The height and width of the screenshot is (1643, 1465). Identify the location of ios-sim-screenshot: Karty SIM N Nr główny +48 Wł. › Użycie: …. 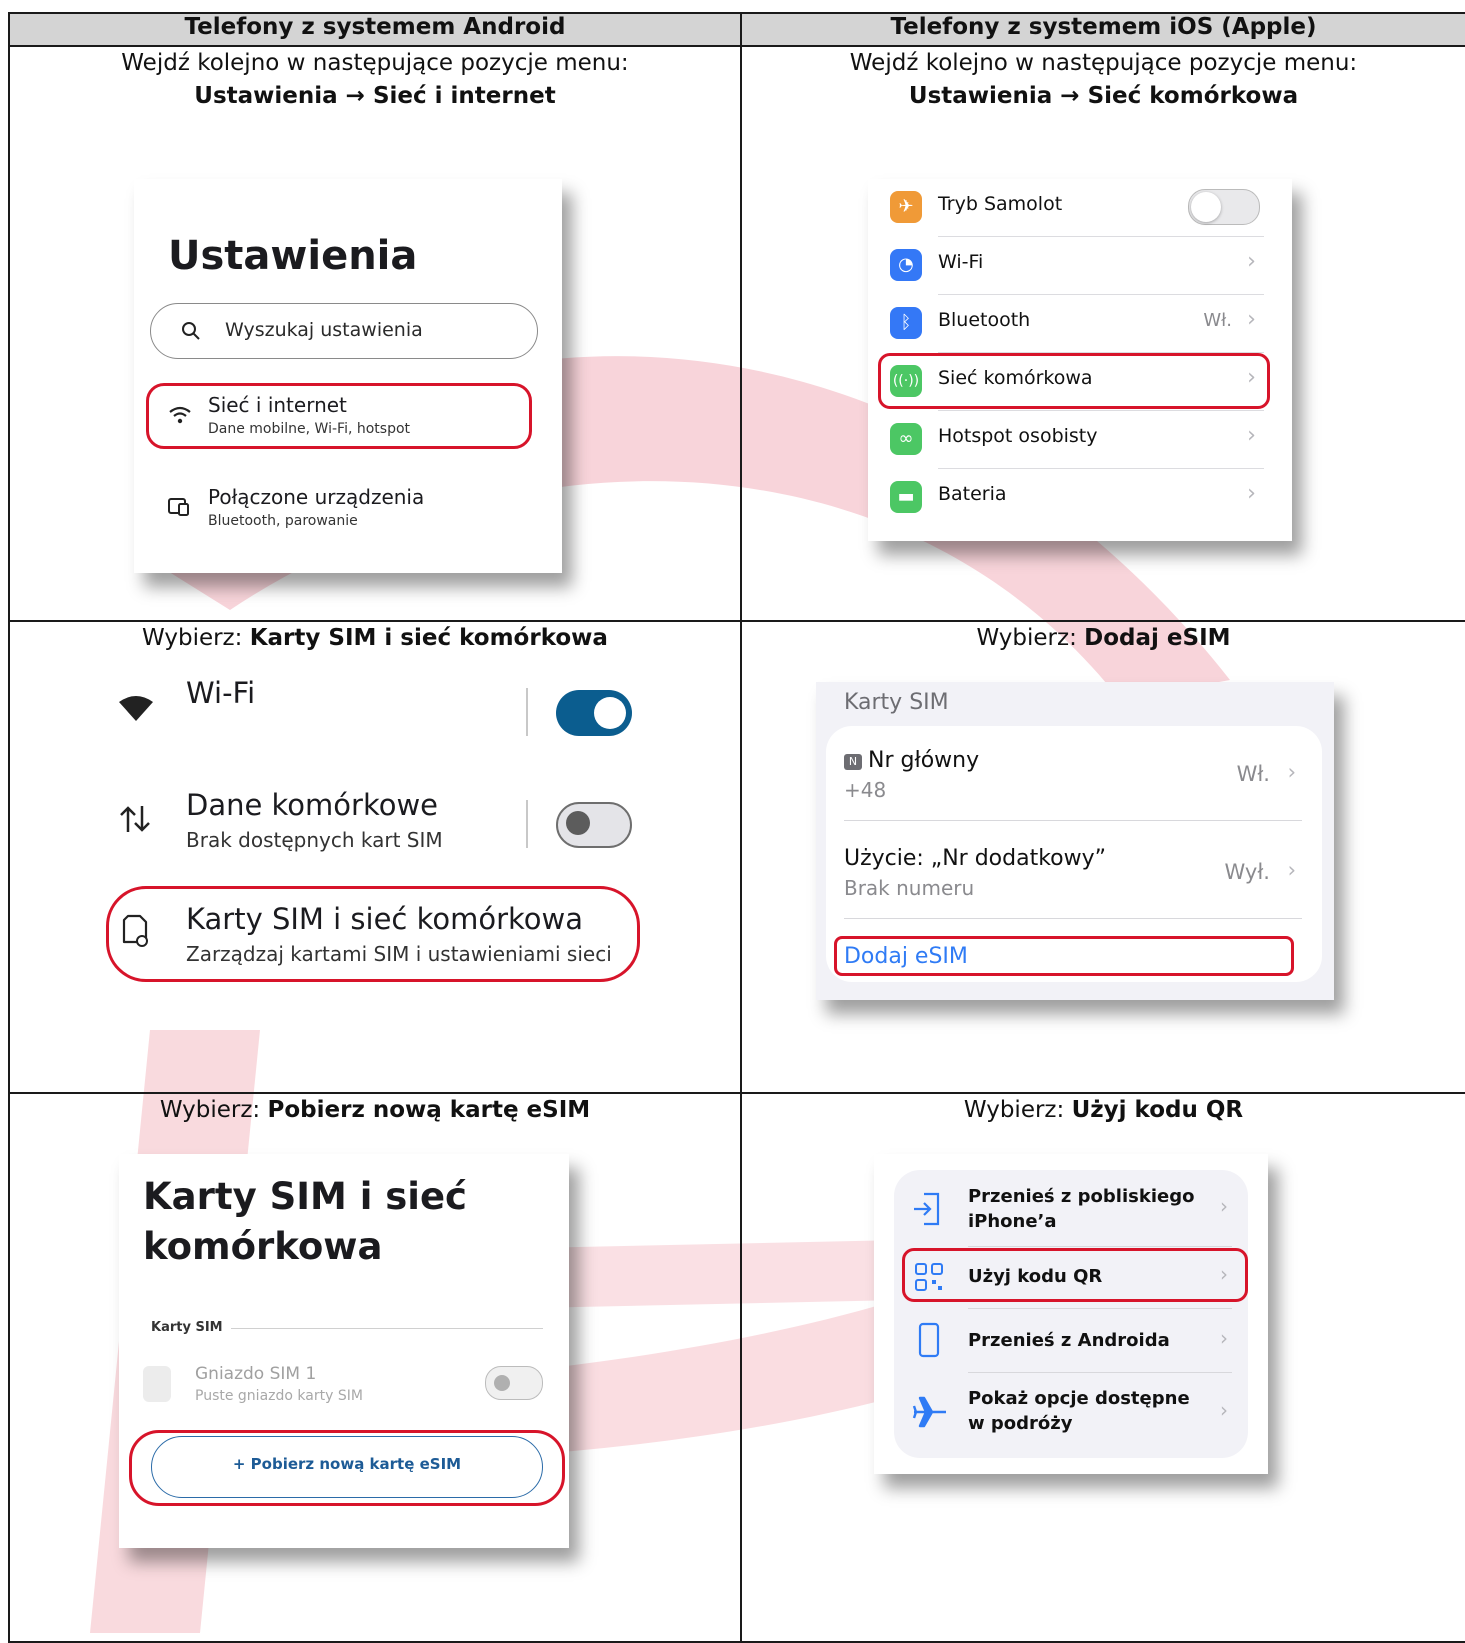
(1074, 841).